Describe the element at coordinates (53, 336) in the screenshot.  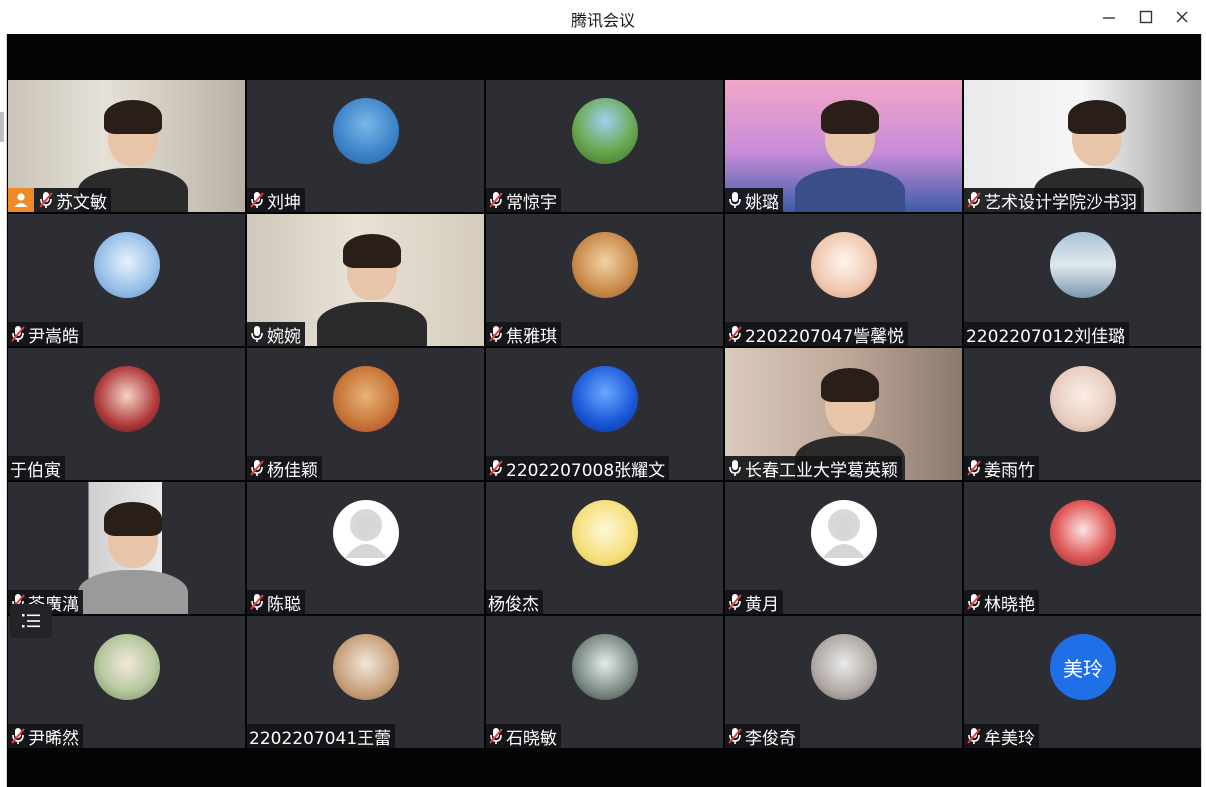
I see `participant-name: 尹嵩皓` at that location.